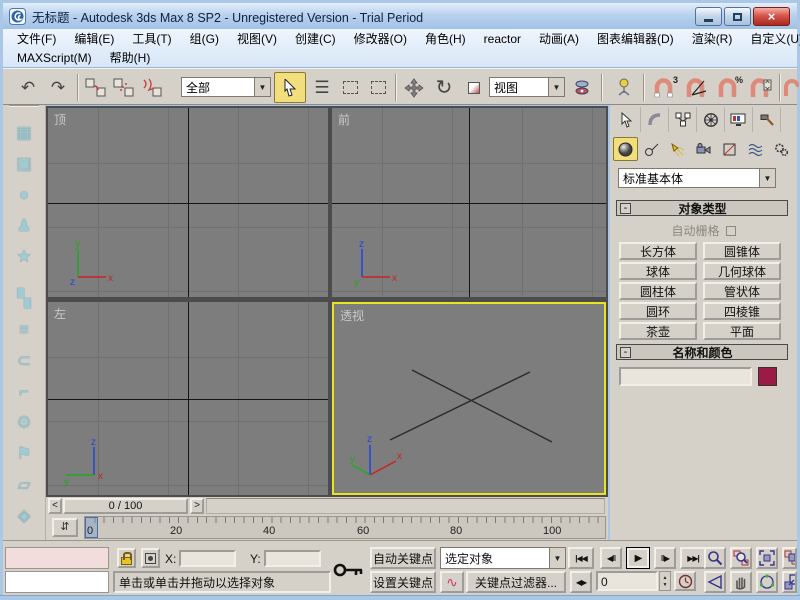 The width and height of the screenshot is (800, 600). Describe the element at coordinates (737, 16) in the screenshot. I see `maximize-button` at that location.